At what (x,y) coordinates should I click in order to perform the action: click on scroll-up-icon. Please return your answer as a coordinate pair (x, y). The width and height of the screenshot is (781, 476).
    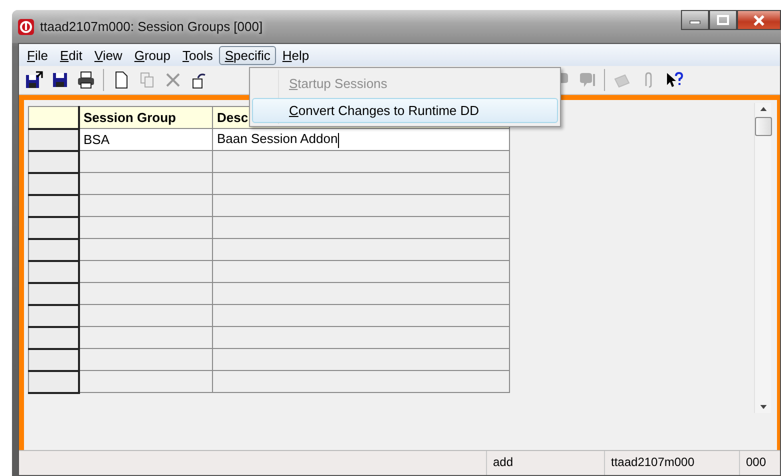
    Looking at the image, I should click on (763, 109).